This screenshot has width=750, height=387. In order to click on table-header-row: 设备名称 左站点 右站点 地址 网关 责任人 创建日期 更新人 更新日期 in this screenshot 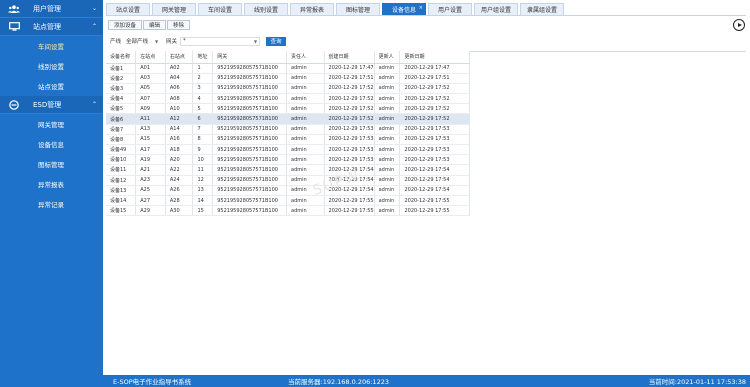, I will do `click(288, 57)`.